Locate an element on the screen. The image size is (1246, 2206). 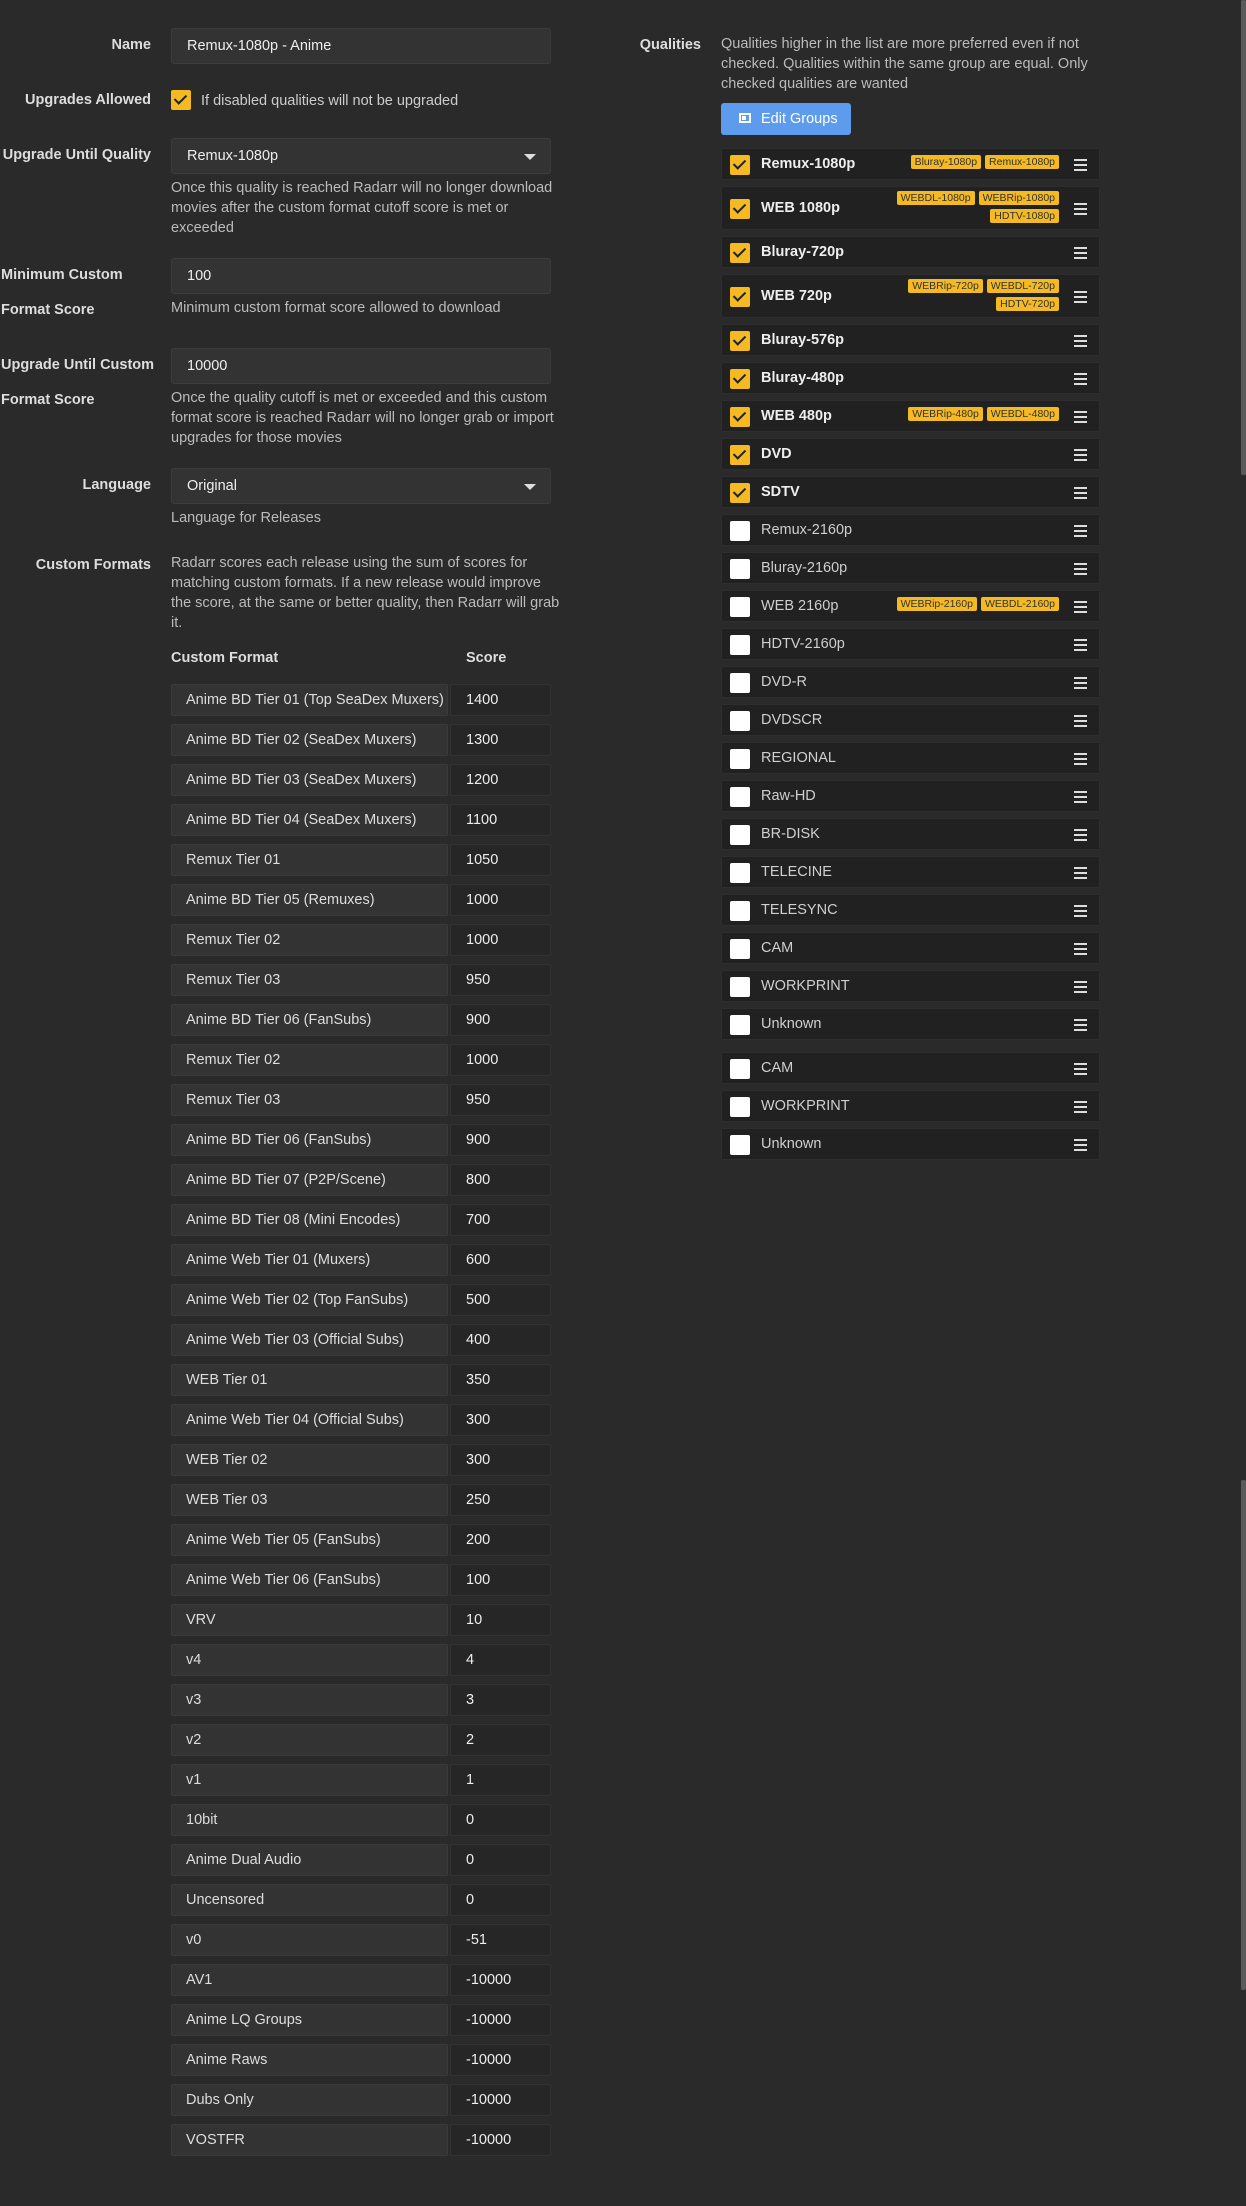
custom-format-score-input: 3 is located at coordinates (500, 1700).